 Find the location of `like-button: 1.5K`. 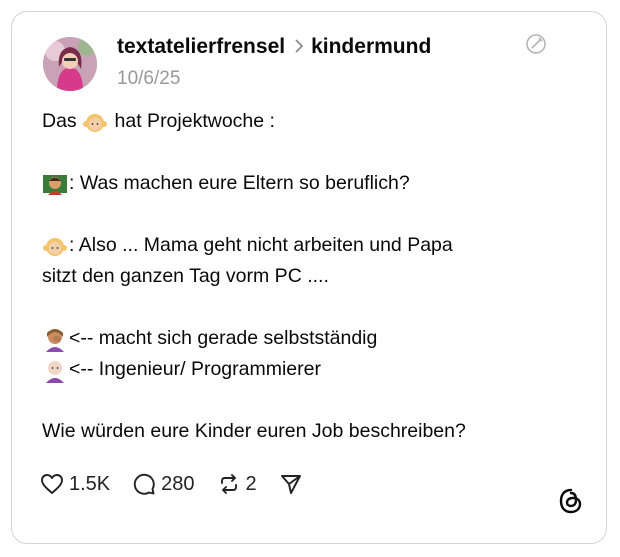

like-button: 1.5K is located at coordinates (75, 484).